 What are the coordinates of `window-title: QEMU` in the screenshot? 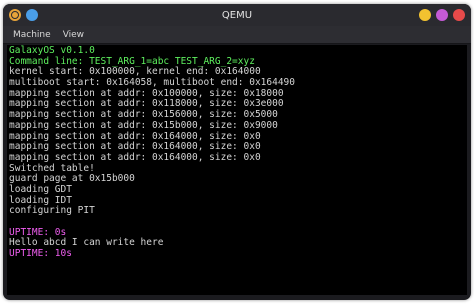 It's located at (237, 15).